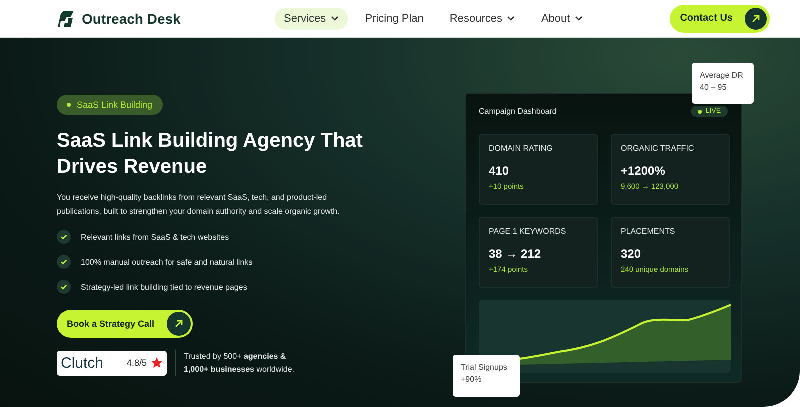 This screenshot has height=407, width=800. I want to click on dashboard-title: Campaign Dashboard, so click(518, 111).